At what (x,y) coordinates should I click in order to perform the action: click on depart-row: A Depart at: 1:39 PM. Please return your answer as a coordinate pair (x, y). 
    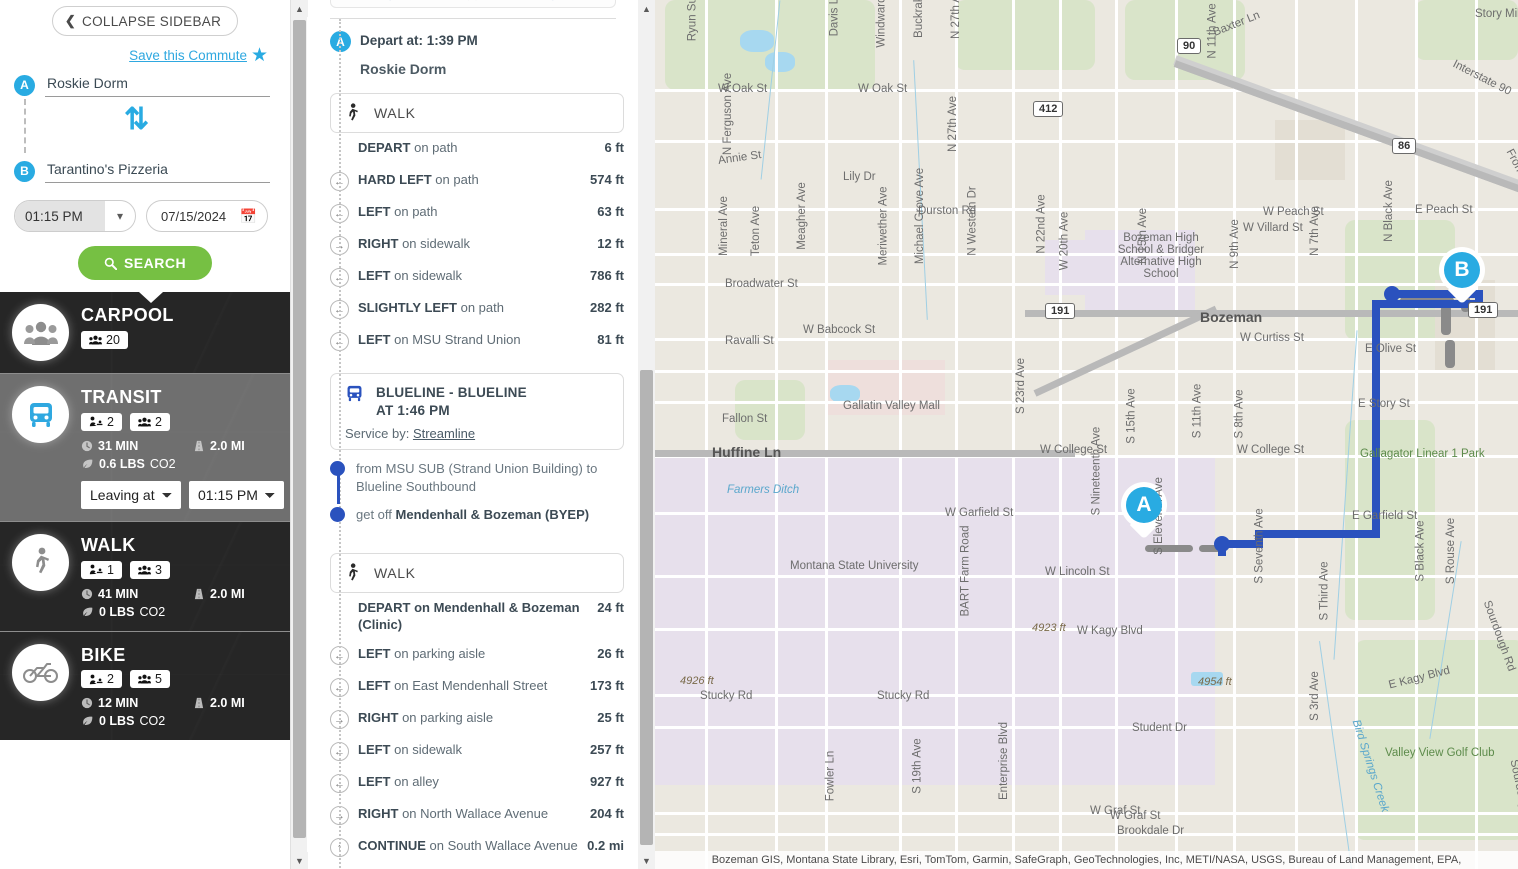
    Looking at the image, I should click on (473, 35).